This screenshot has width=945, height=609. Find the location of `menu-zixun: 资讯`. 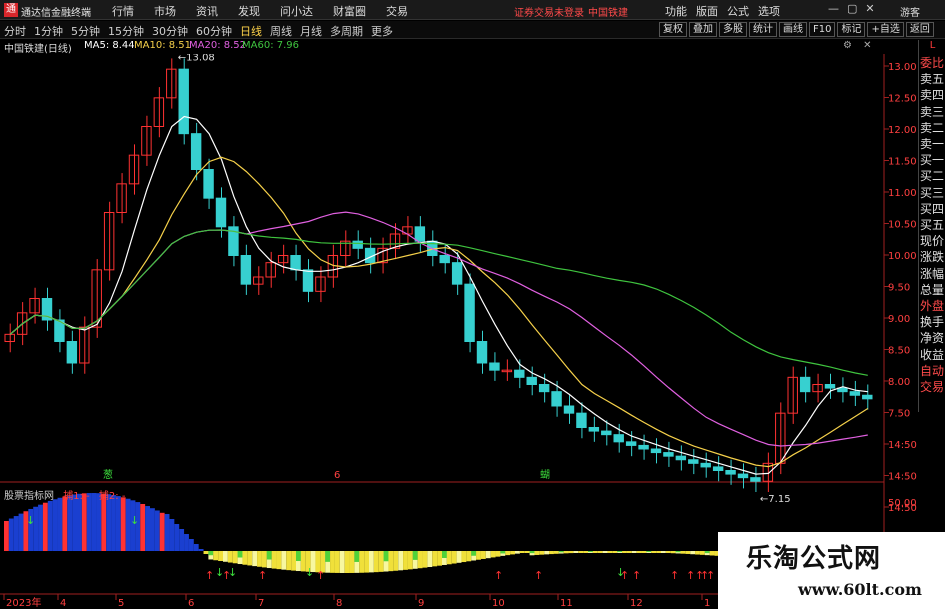

menu-zixun: 资讯 is located at coordinates (207, 11).